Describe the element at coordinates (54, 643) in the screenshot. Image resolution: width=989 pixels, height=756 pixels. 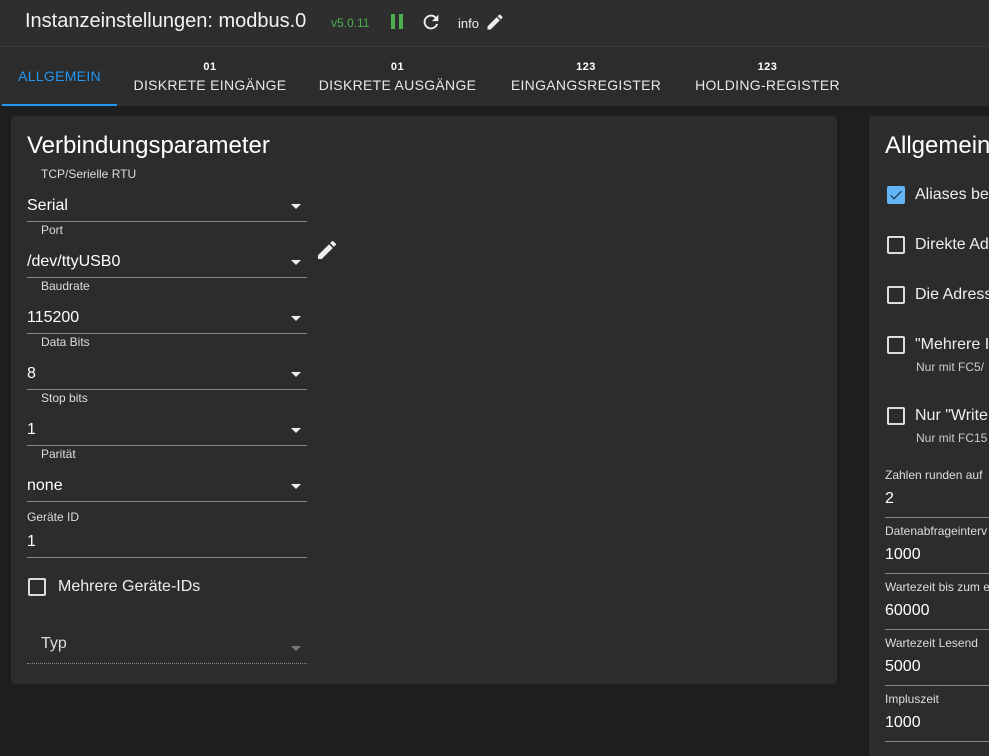
I see `field-placeholder: Typ` at that location.